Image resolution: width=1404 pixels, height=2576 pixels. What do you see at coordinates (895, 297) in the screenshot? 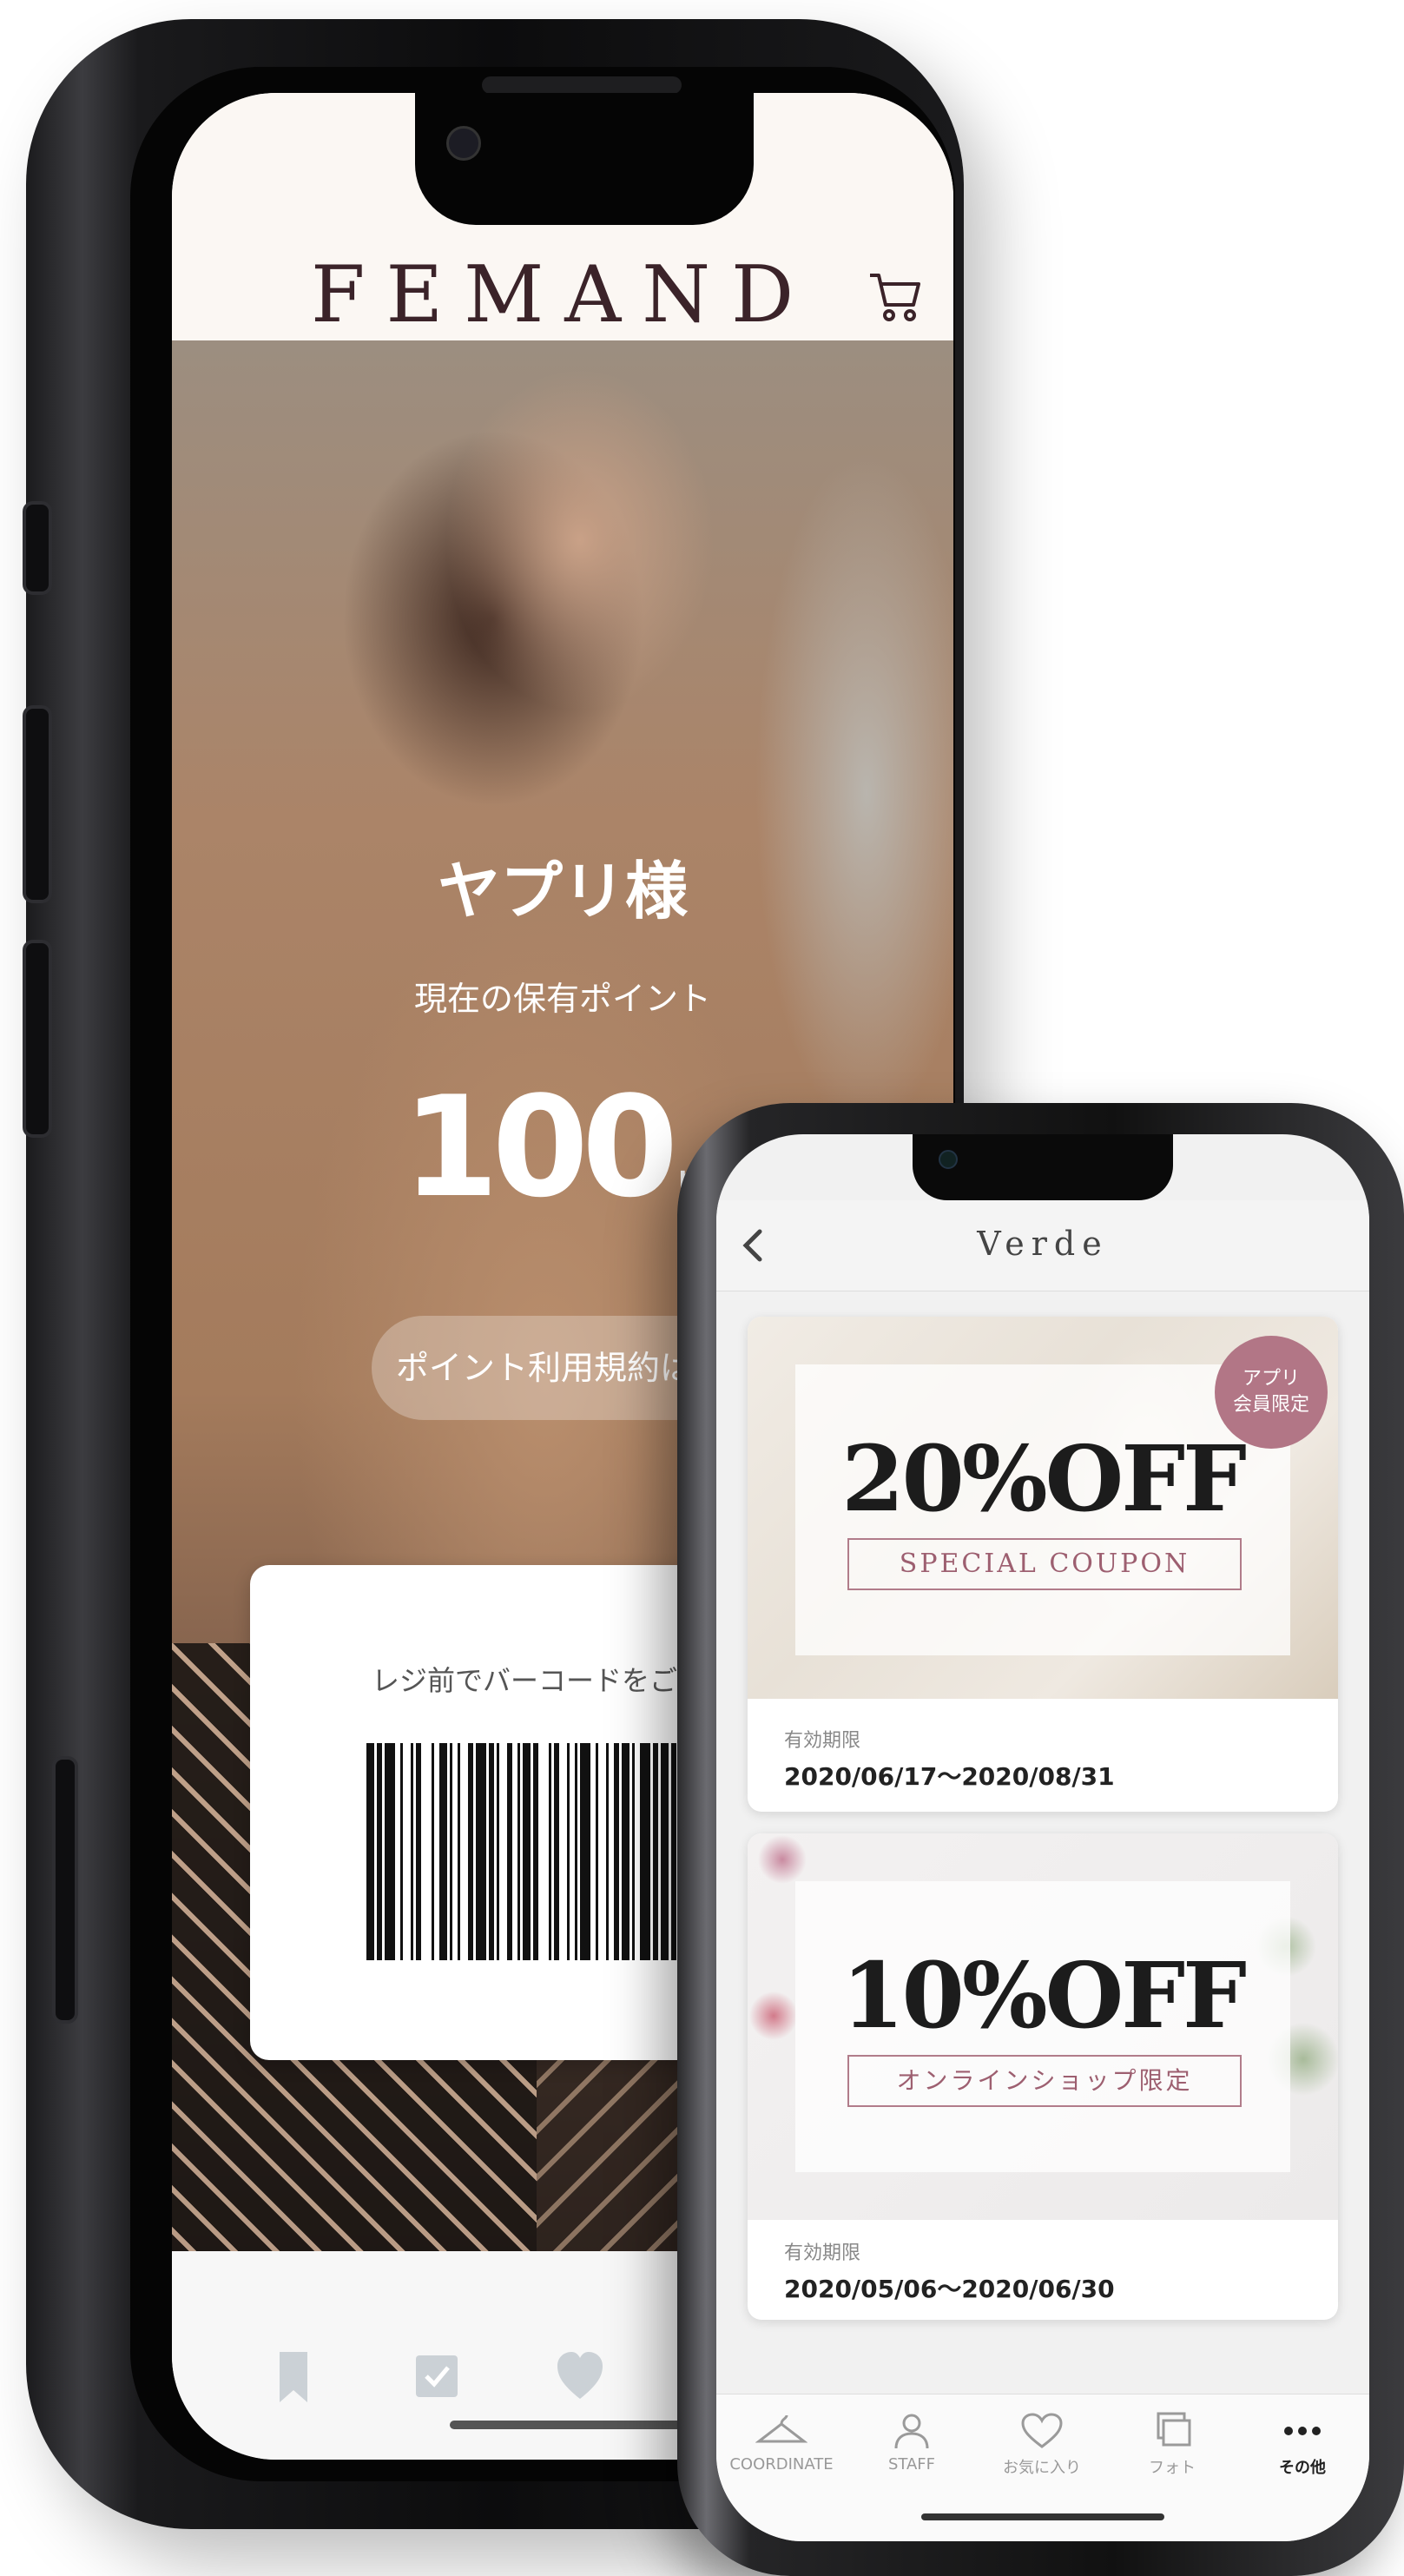
I see `cart-icon` at bounding box center [895, 297].